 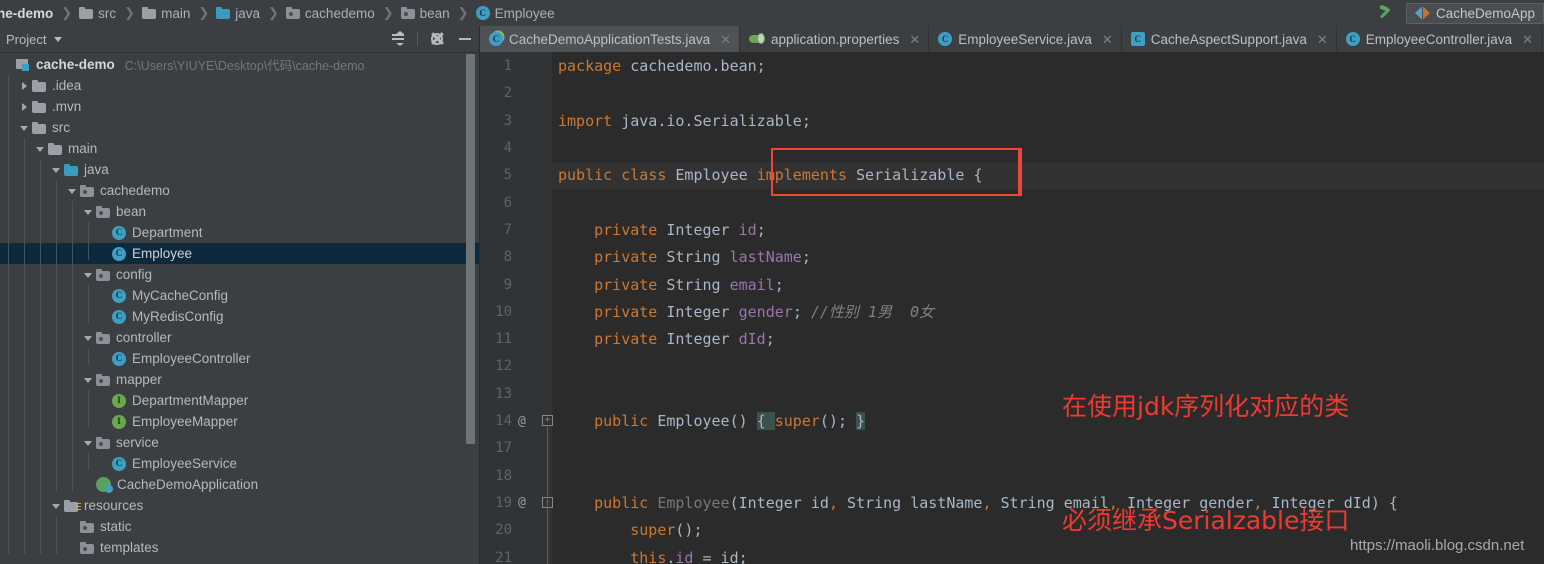 What do you see at coordinates (119, 421) in the screenshot?
I see `interface-icon: I` at bounding box center [119, 421].